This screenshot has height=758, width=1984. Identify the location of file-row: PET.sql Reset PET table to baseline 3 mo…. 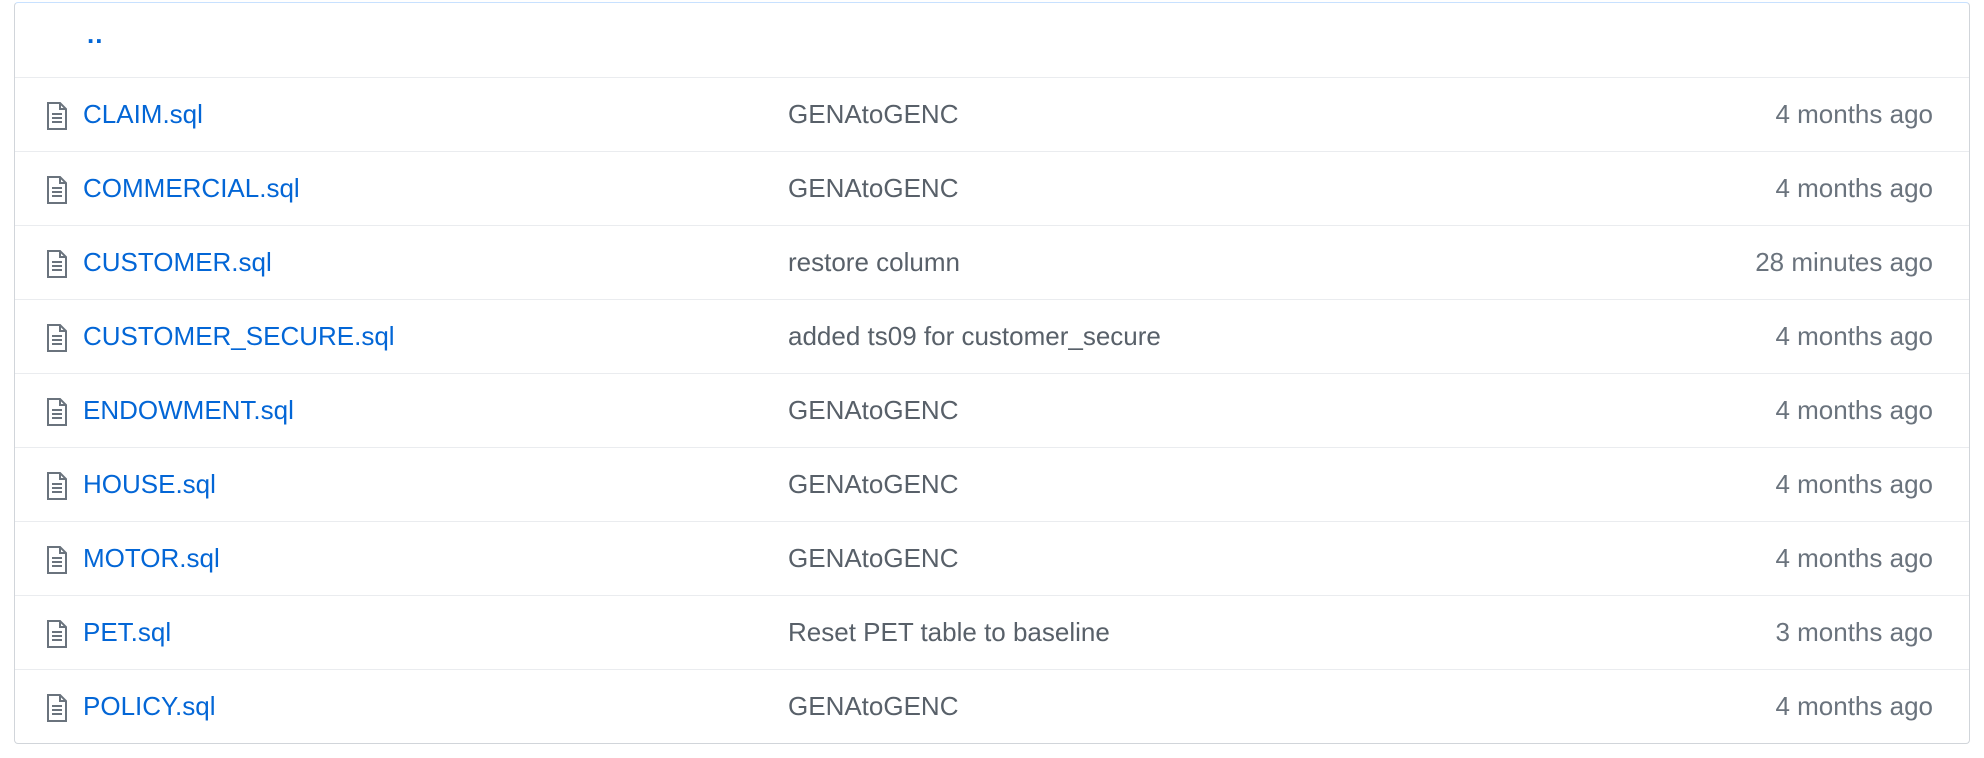
(992, 632).